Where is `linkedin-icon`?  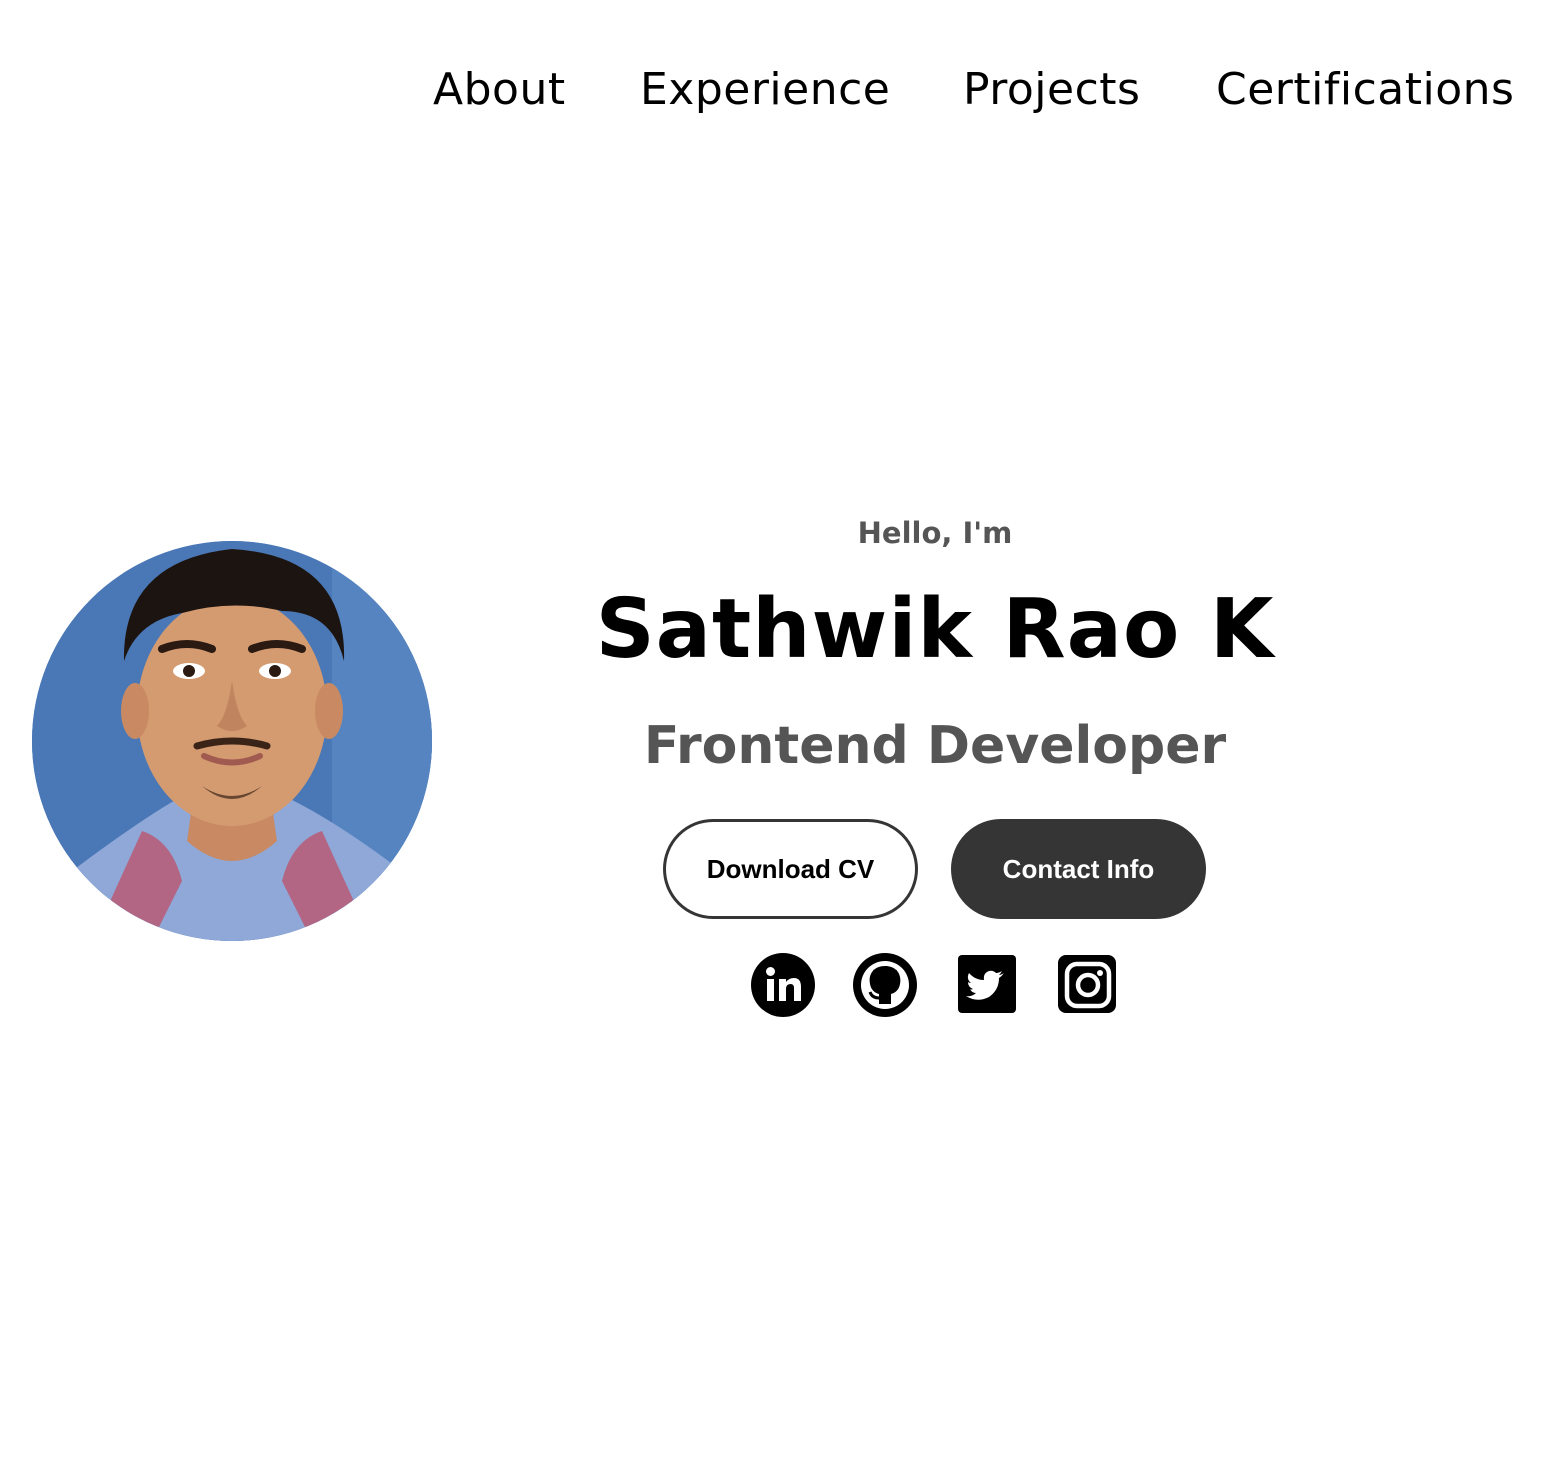
linkedin-icon is located at coordinates (783, 985).